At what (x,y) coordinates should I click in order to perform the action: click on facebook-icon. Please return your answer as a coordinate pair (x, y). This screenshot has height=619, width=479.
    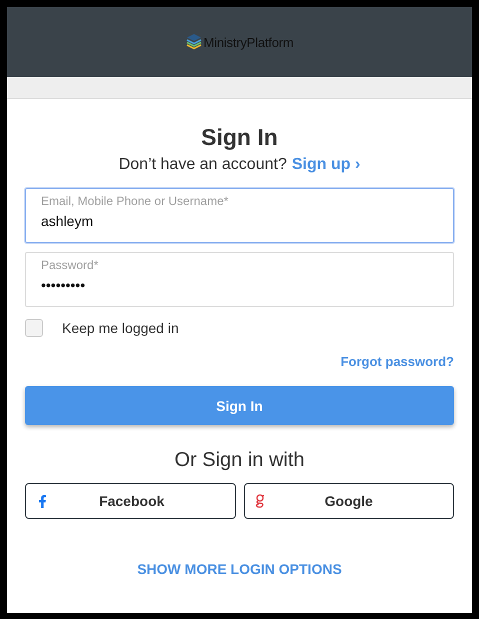
    Looking at the image, I should click on (42, 501).